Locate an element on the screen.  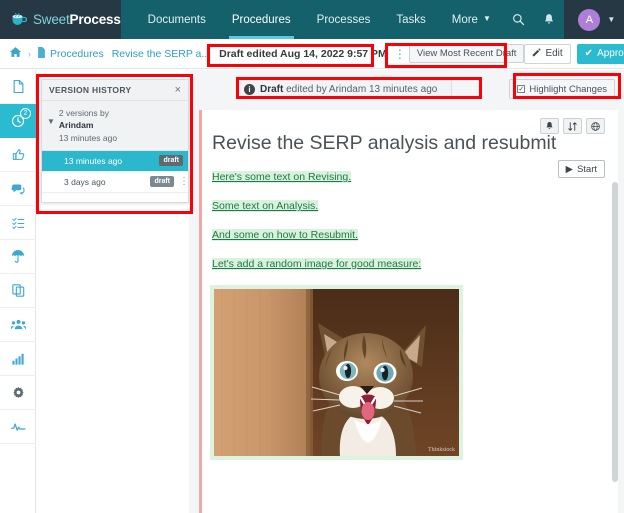
bell-icon is located at coordinates (549, 126).